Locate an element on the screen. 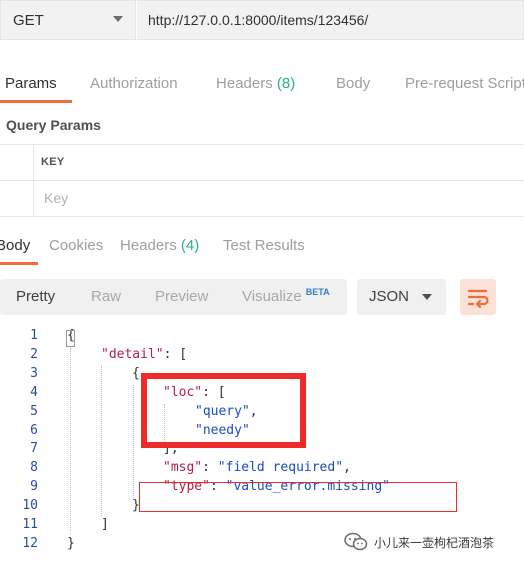 This screenshot has height=565, width=524. tab-body: Body is located at coordinates (353, 83).